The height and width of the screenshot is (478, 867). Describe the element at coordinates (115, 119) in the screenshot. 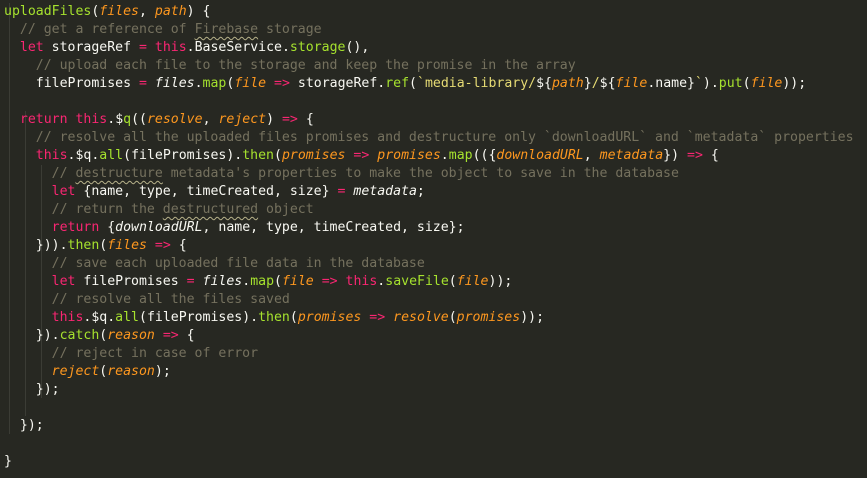

I see `code-token: .$` at that location.